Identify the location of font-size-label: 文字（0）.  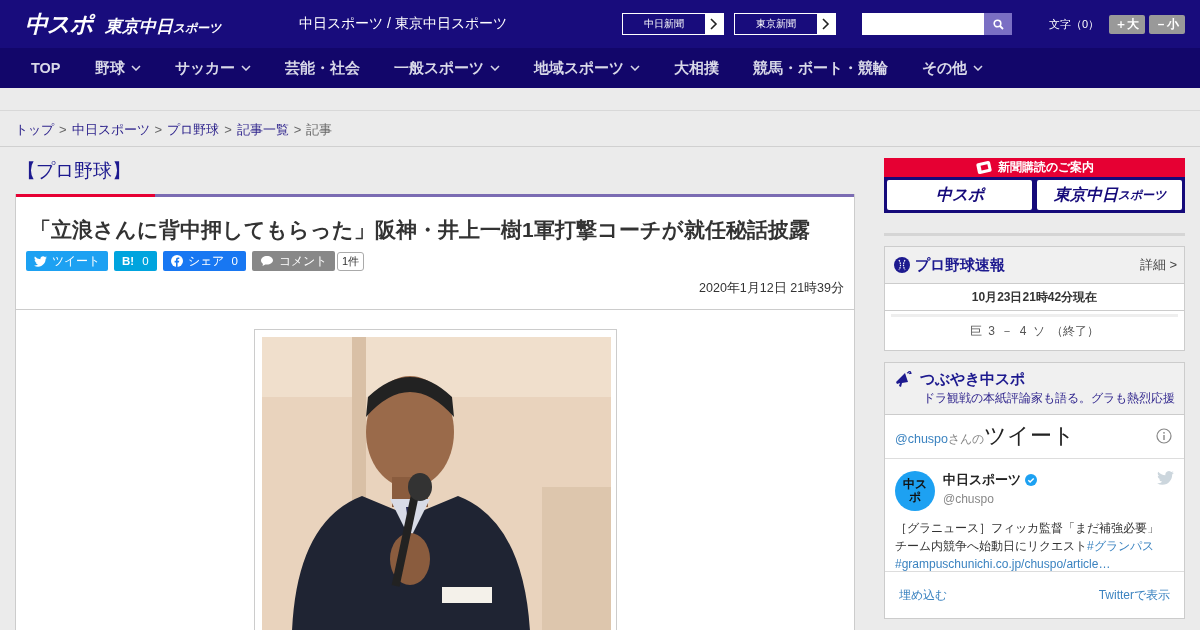
(1074, 24).